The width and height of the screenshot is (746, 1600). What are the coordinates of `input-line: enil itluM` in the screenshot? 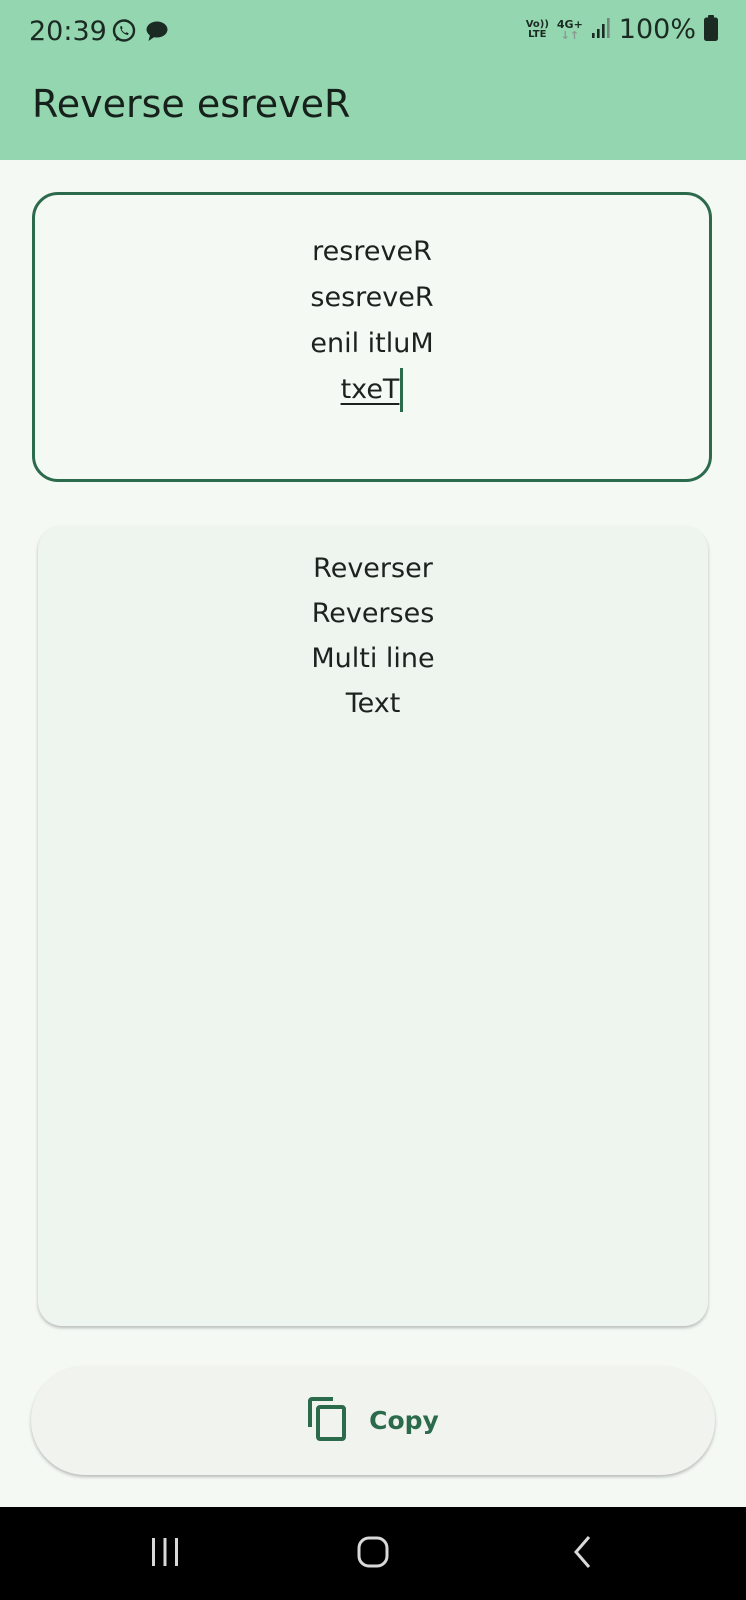 It's located at (372, 343).